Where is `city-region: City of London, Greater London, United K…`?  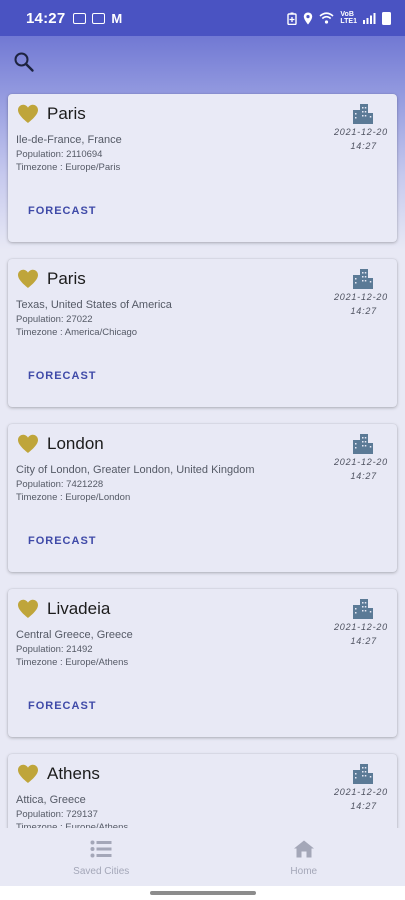 city-region: City of London, Greater London, United K… is located at coordinates (135, 470).